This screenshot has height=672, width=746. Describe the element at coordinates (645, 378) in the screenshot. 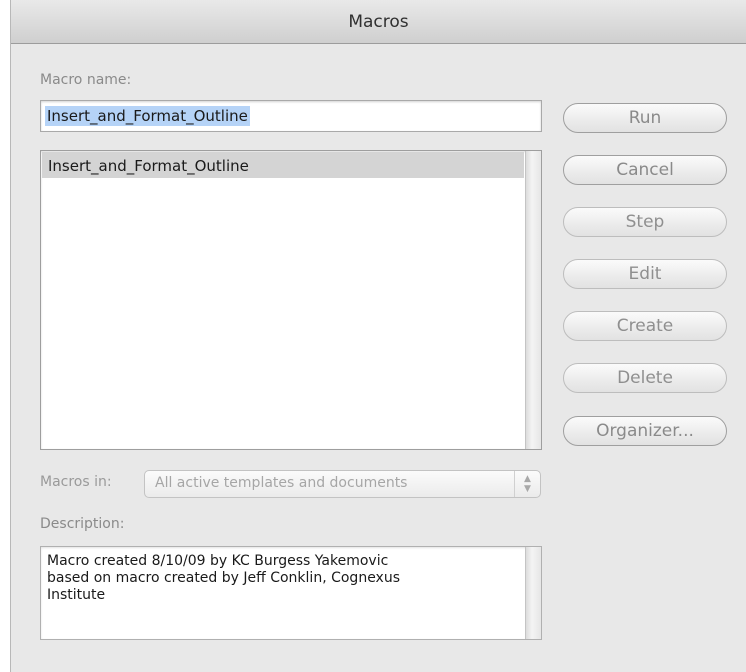

I see `delete-button: Delete` at that location.